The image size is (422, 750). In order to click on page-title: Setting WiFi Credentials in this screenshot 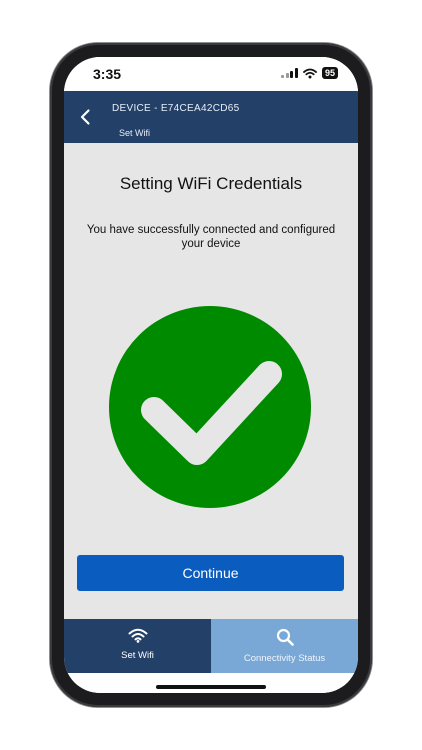, I will do `click(211, 183)`.